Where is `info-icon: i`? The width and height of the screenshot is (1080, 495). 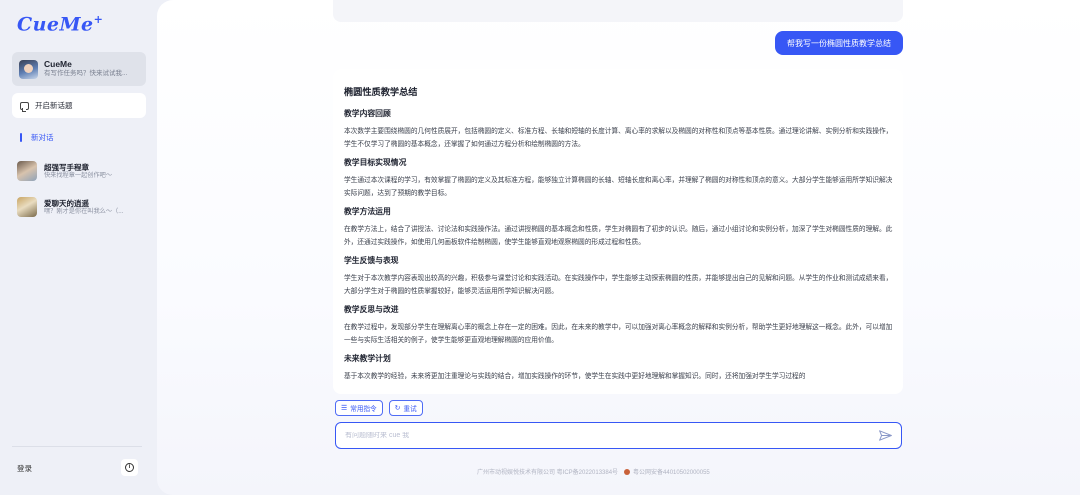
info-icon: i is located at coordinates (129, 467).